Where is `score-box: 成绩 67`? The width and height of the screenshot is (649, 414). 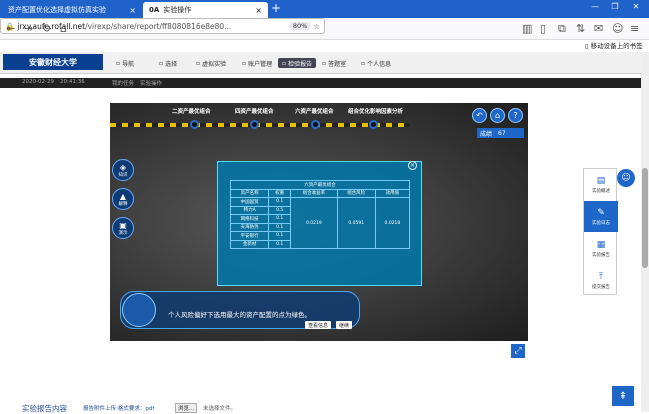
score-box: 成绩 67 is located at coordinates (500, 133).